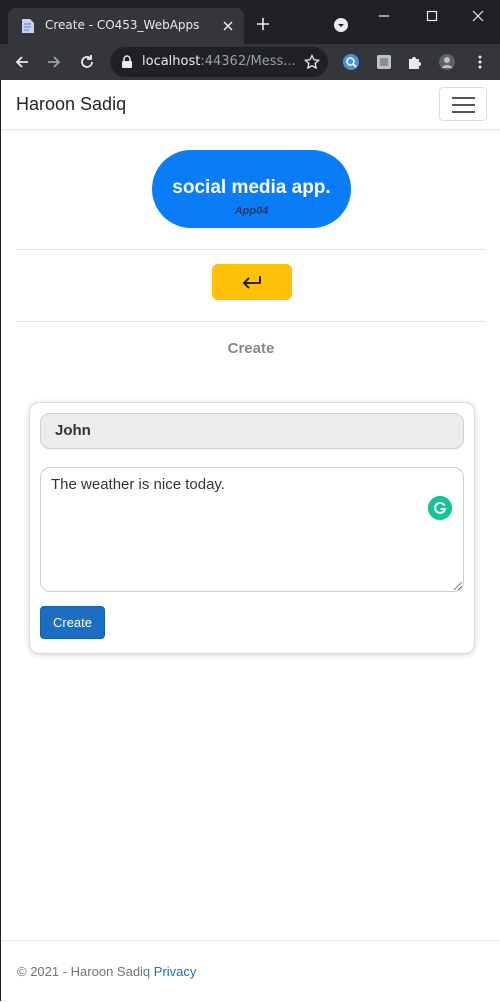  What do you see at coordinates (415, 62) in the screenshot?
I see `extensions-puzzle-icon` at bounding box center [415, 62].